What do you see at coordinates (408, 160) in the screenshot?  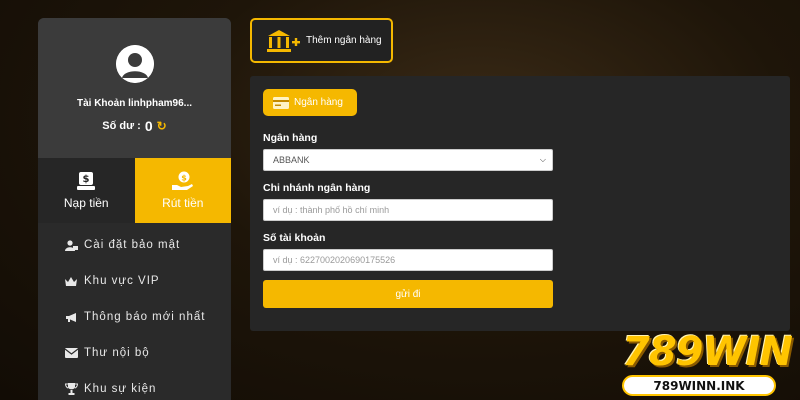 I see `bank-select: ABBANK ⌵` at bounding box center [408, 160].